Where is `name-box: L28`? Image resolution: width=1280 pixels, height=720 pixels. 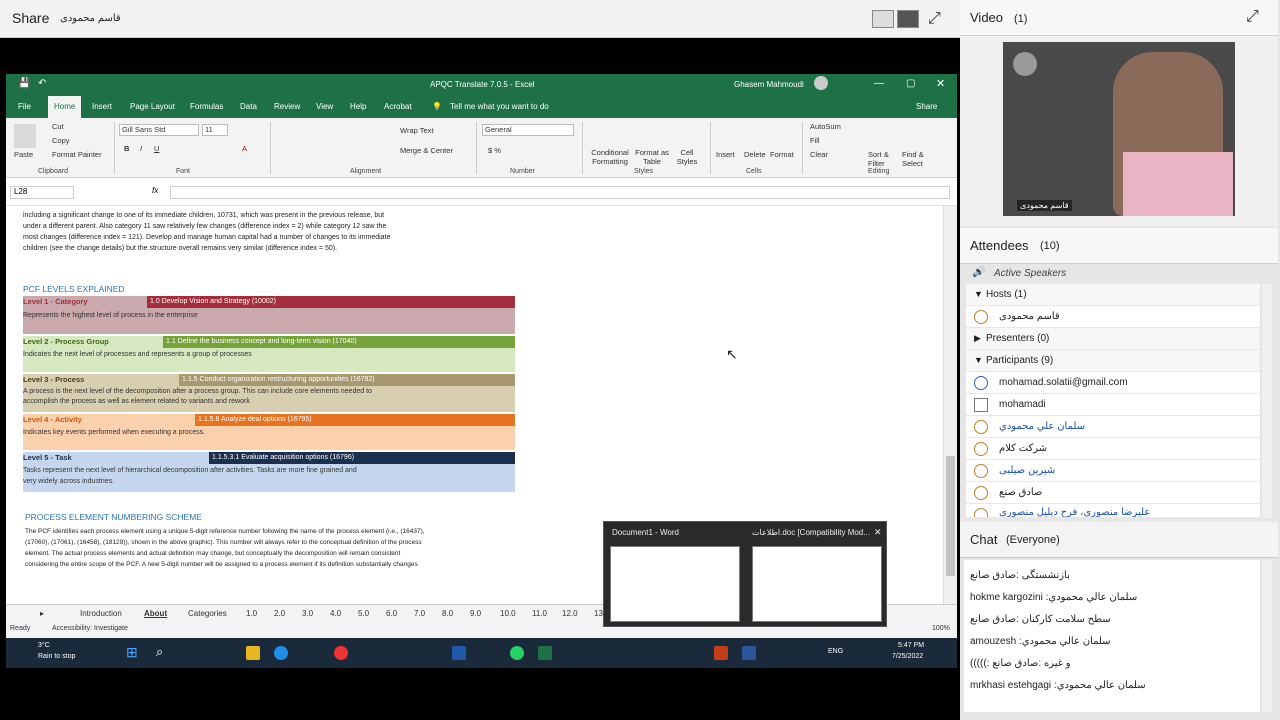
name-box: L28 is located at coordinates (42, 192).